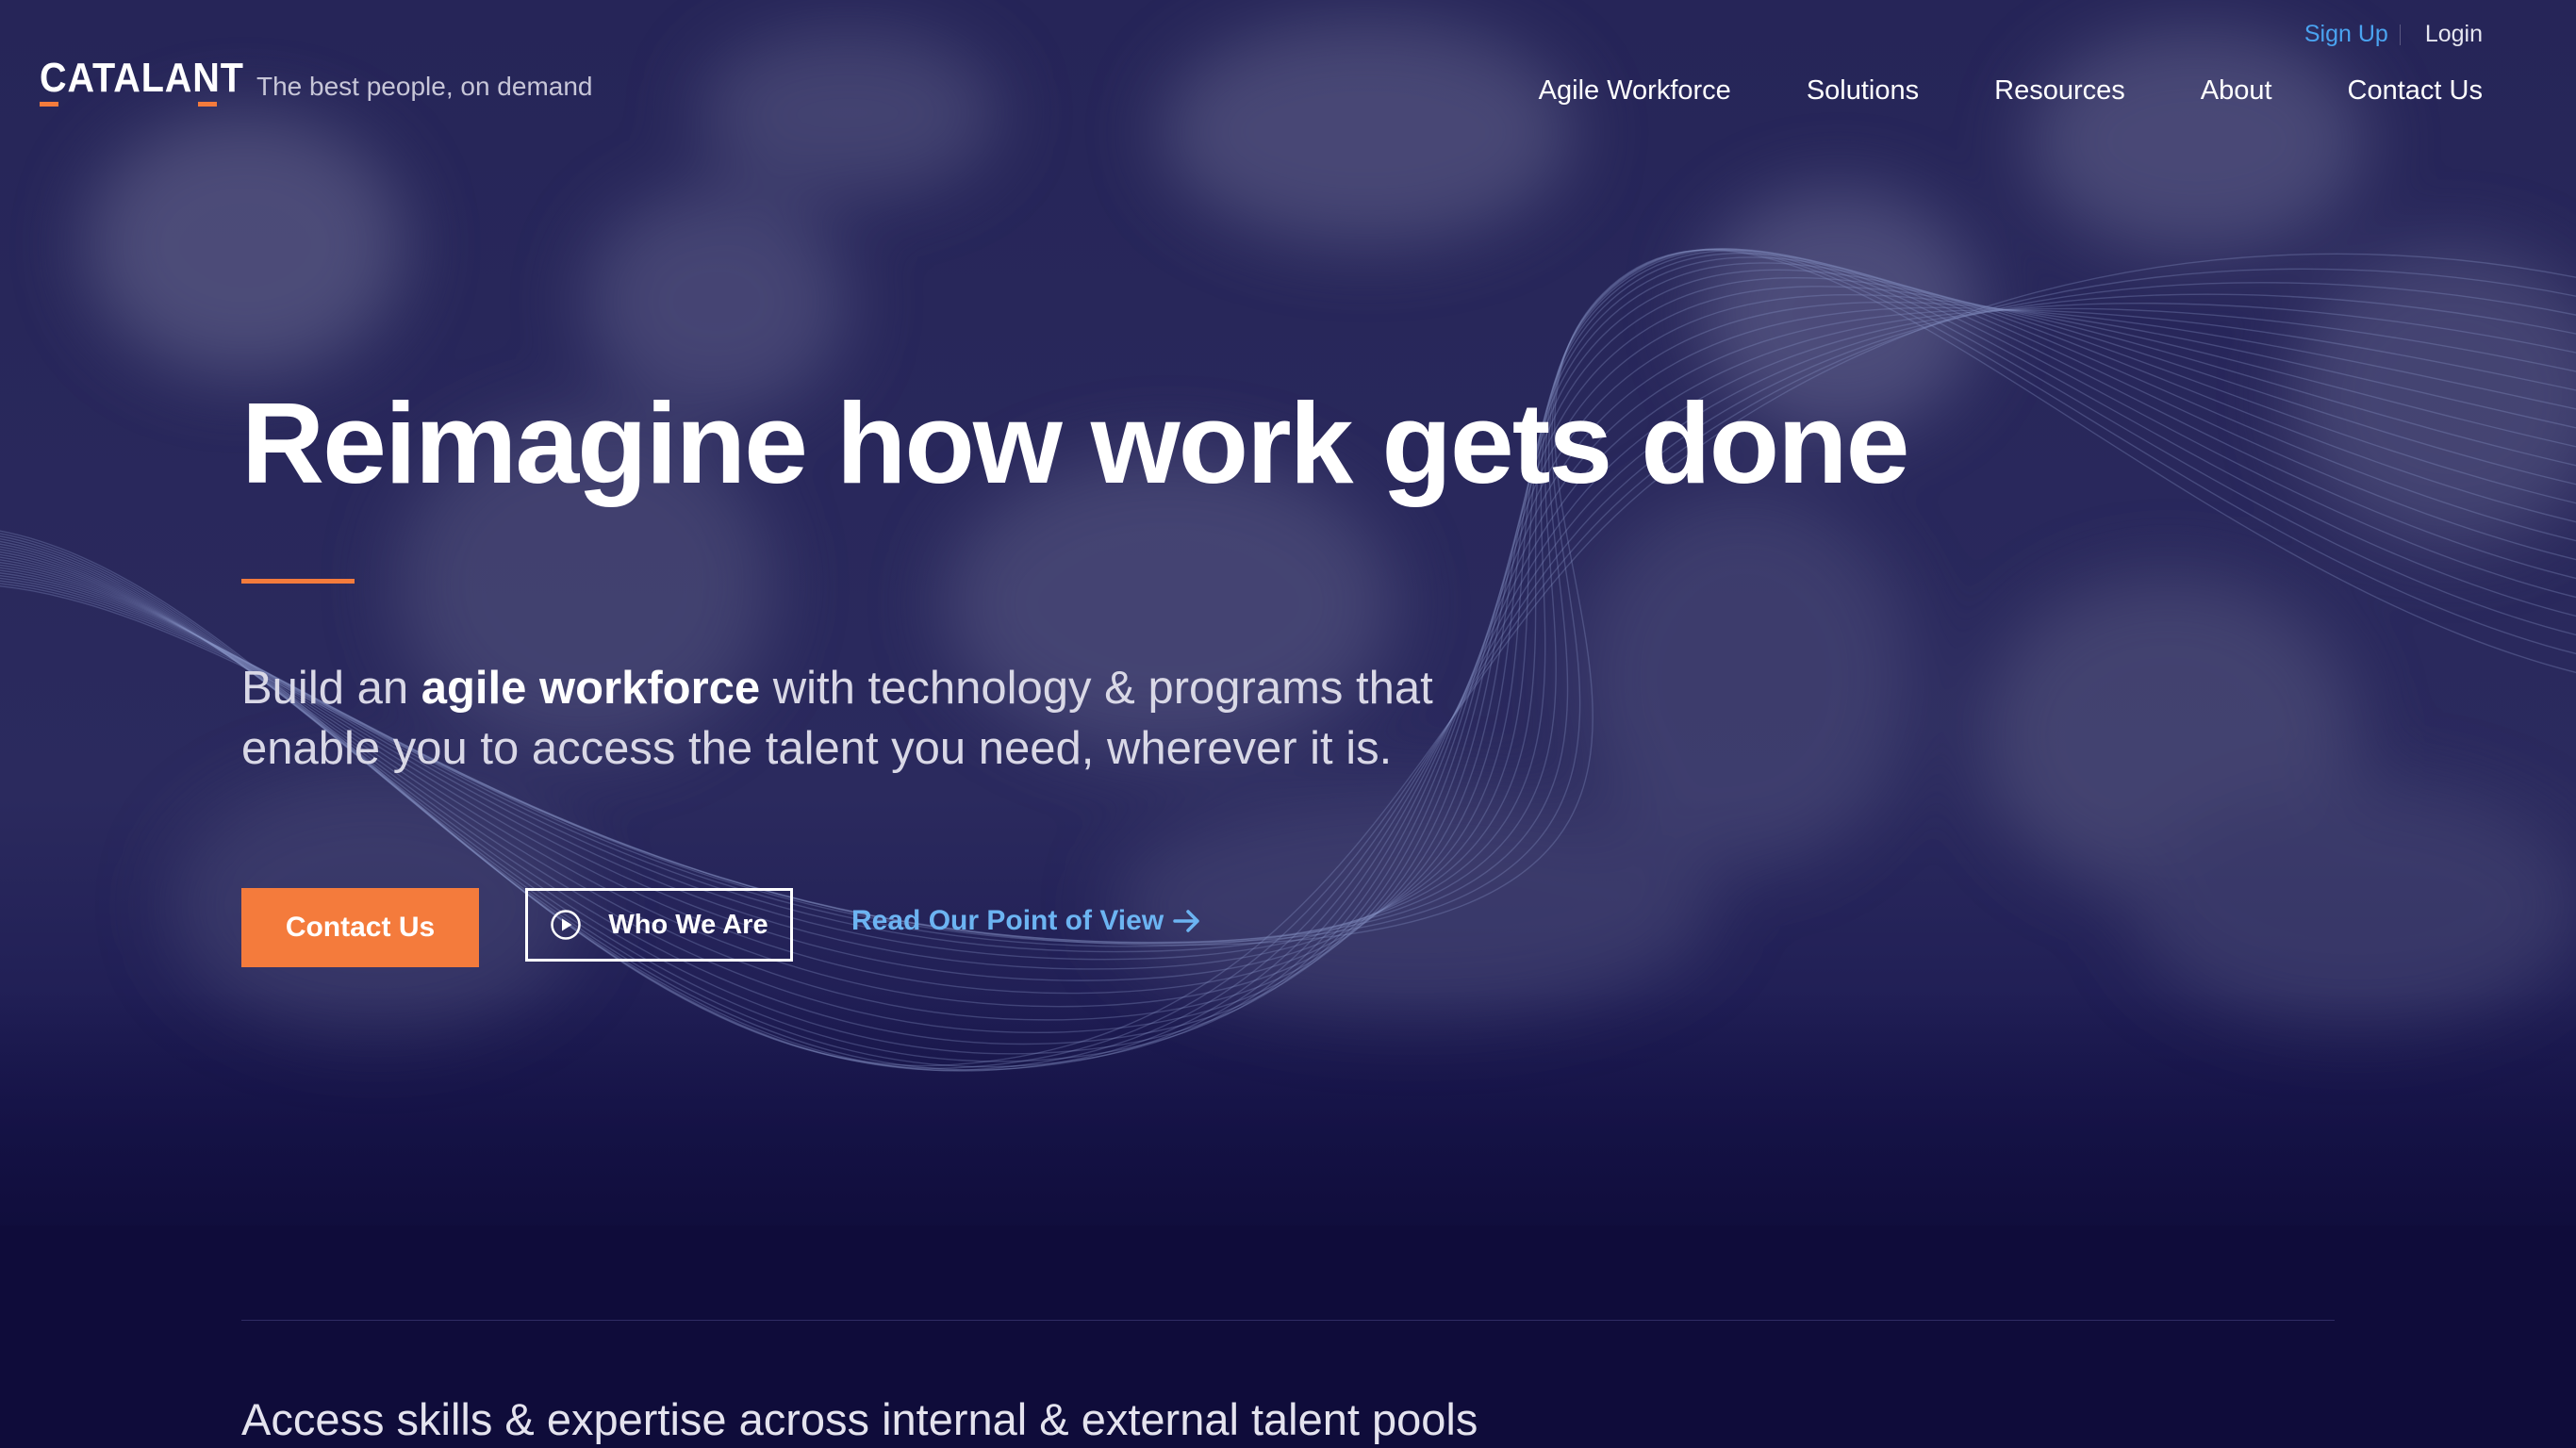 The width and height of the screenshot is (2576, 1448). Describe the element at coordinates (49, 104) in the screenshot. I see `logo-underline-left` at that location.